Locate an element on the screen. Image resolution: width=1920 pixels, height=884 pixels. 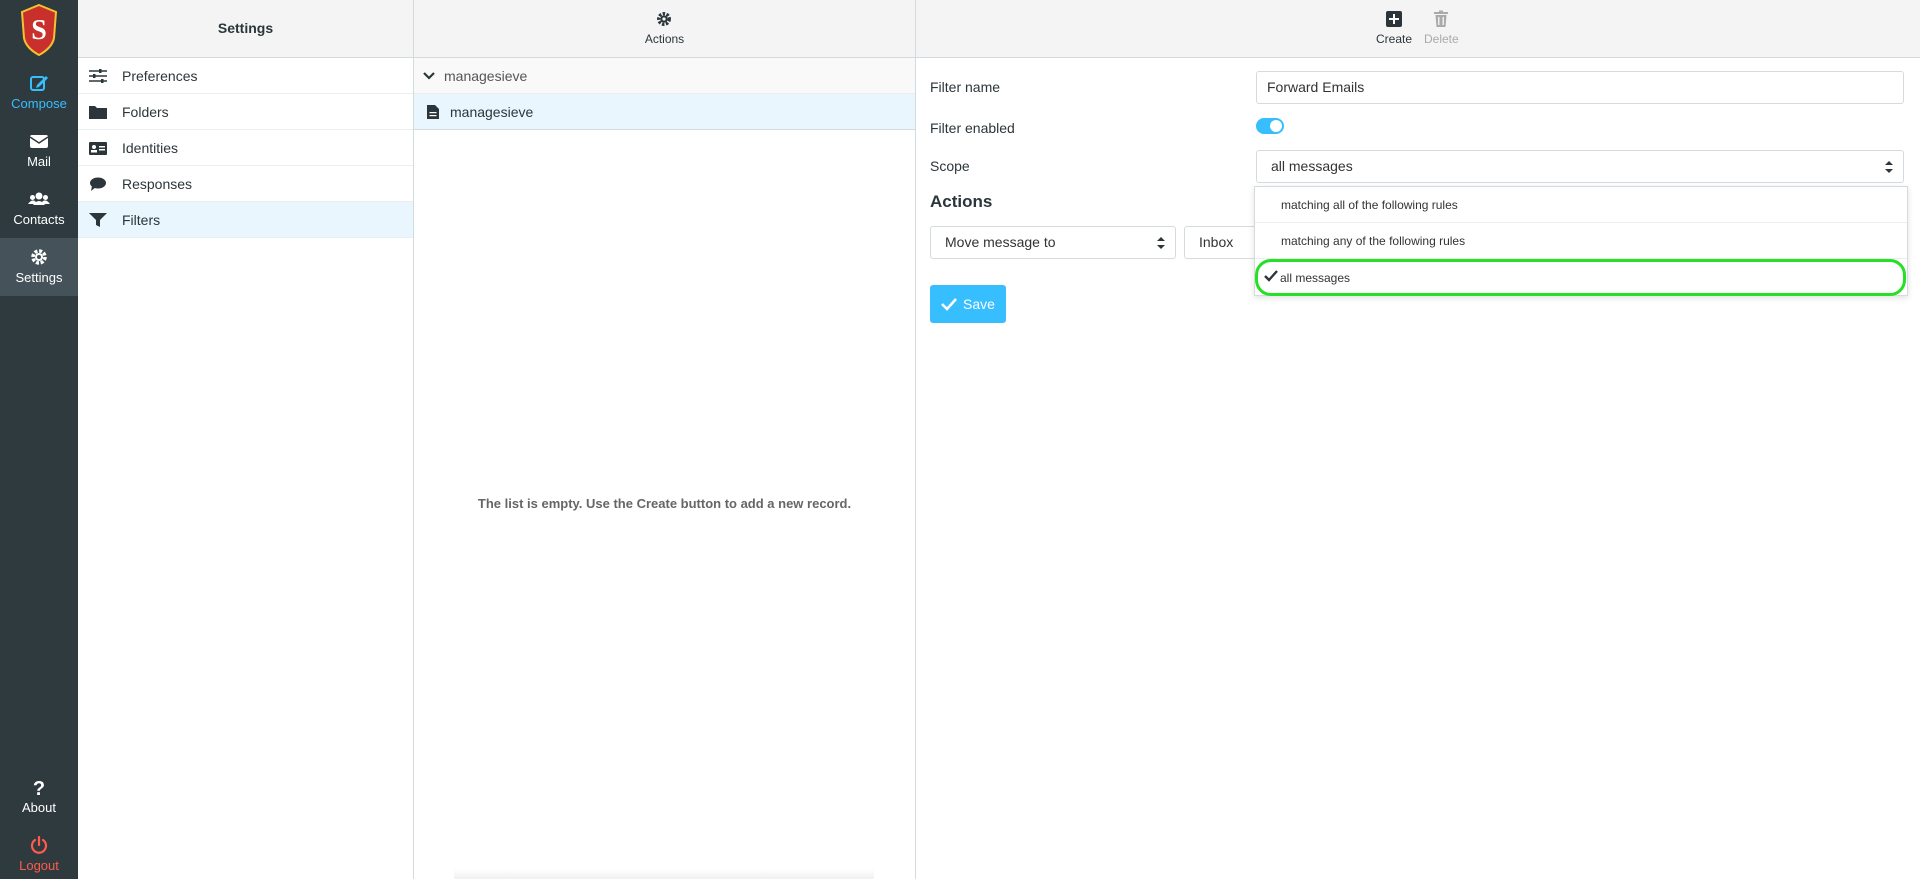
sidebar-item-folders: Folders is located at coordinates (245, 112).